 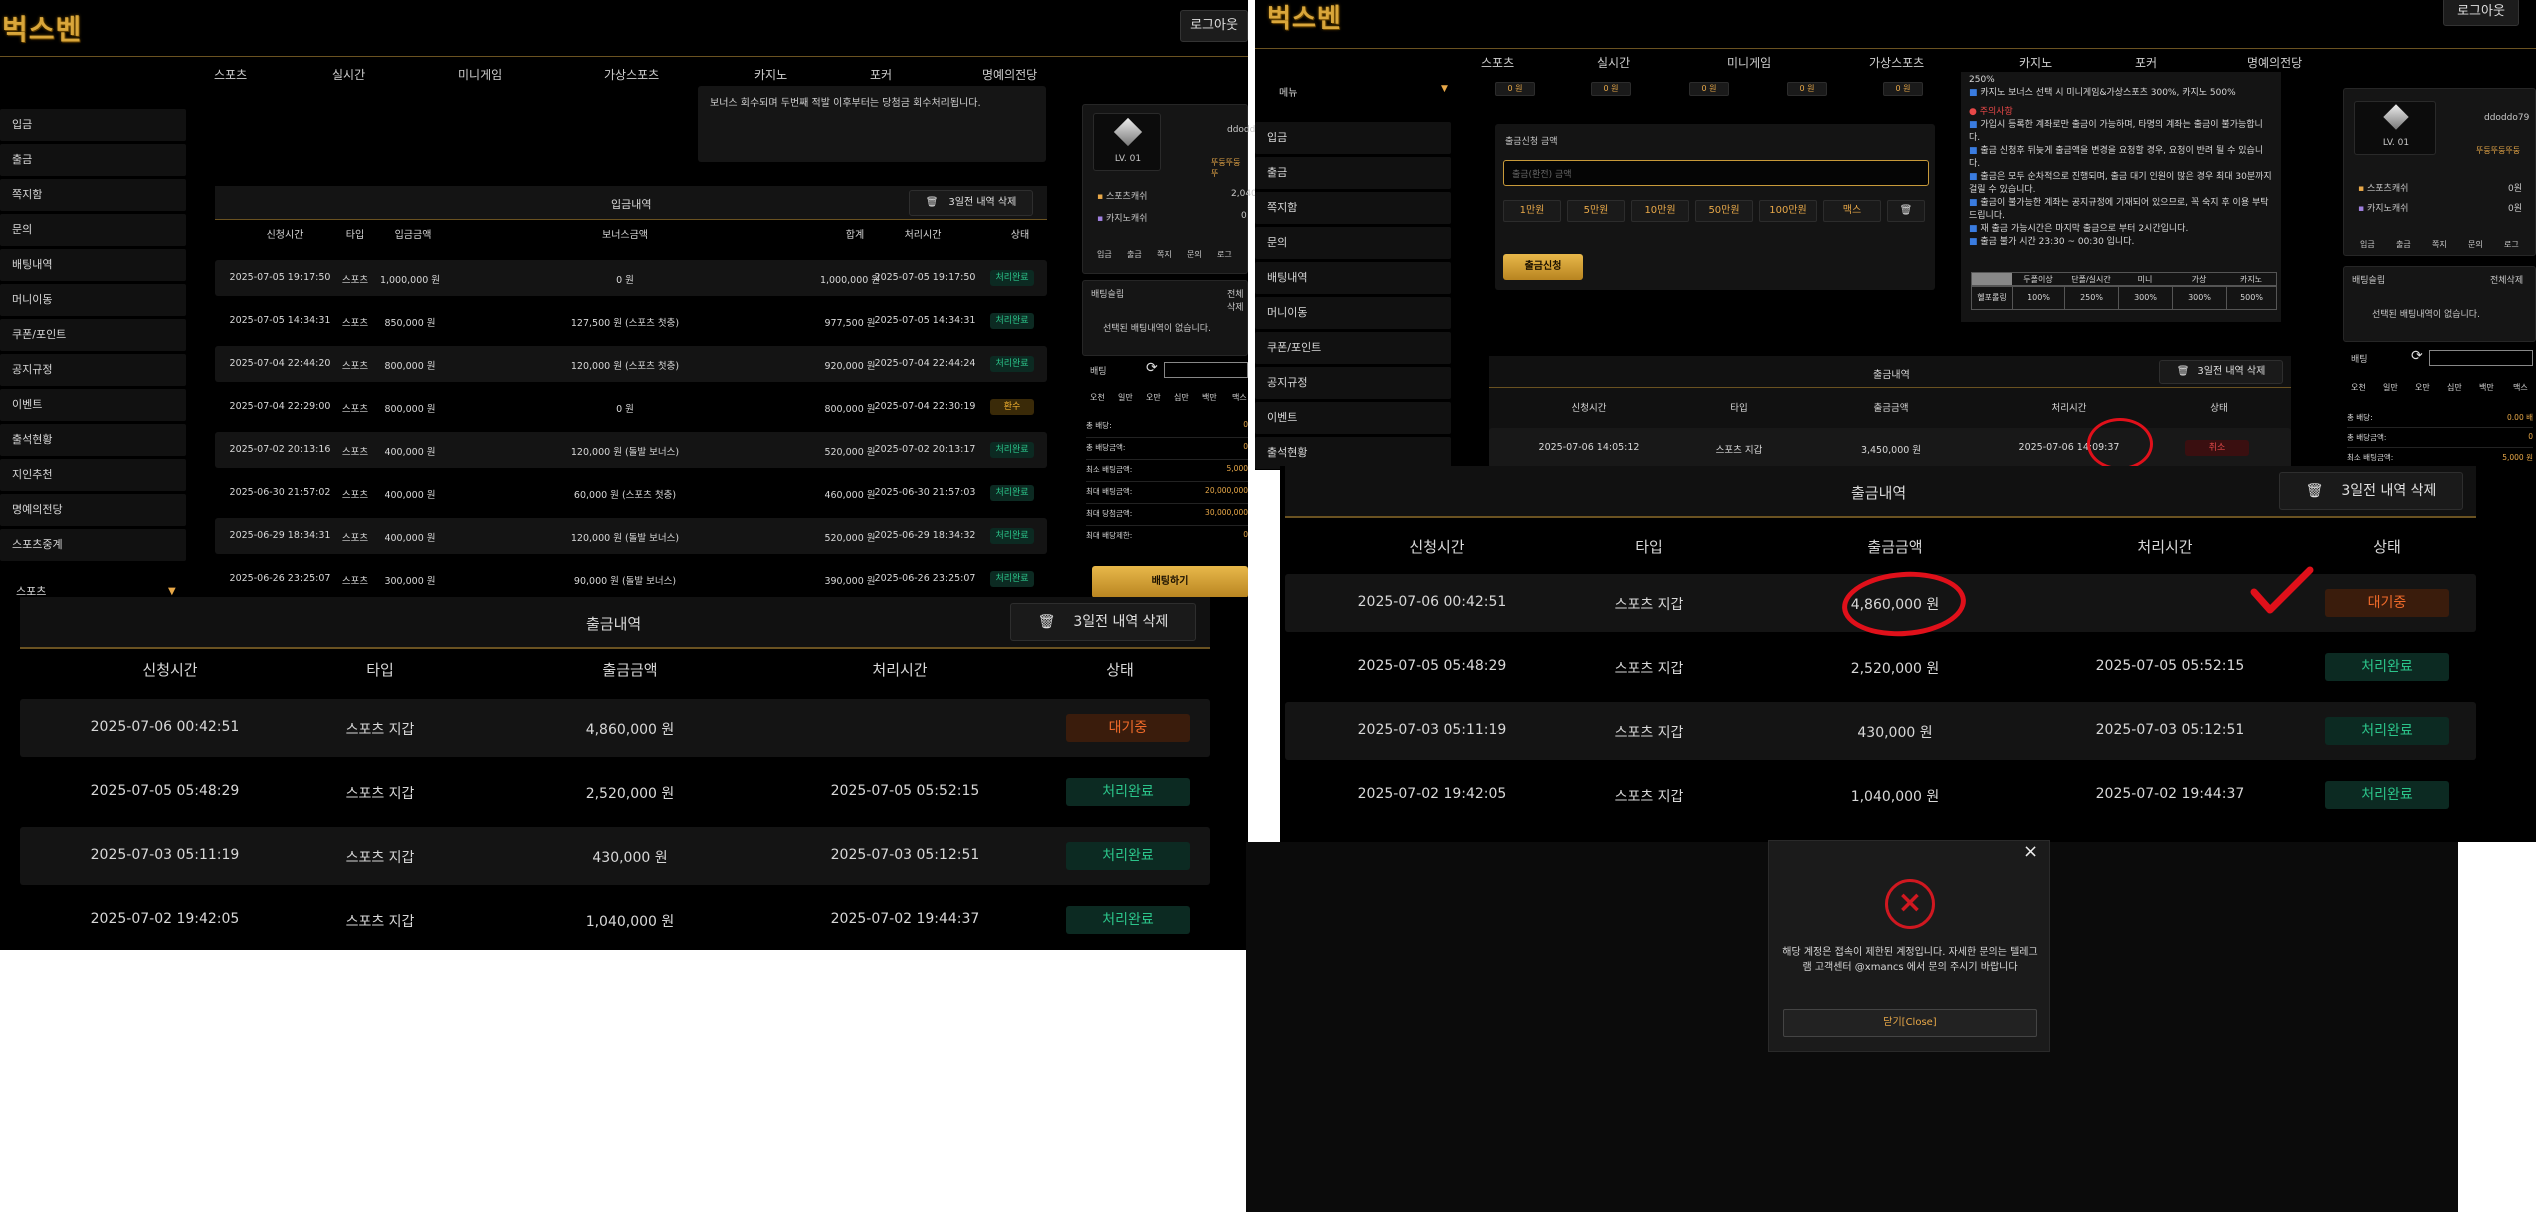 I want to click on sidebar-item-referral: 지인추천, so click(x=93, y=475).